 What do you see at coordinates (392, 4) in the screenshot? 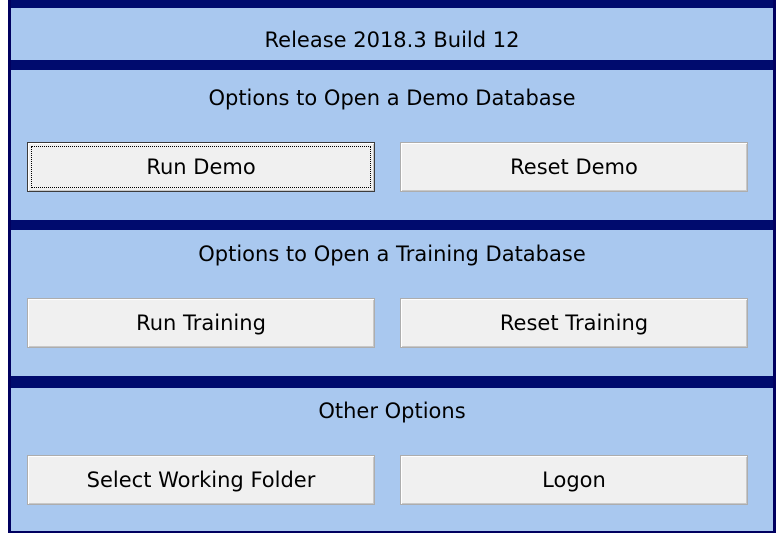
I see `top-divider-bar` at bounding box center [392, 4].